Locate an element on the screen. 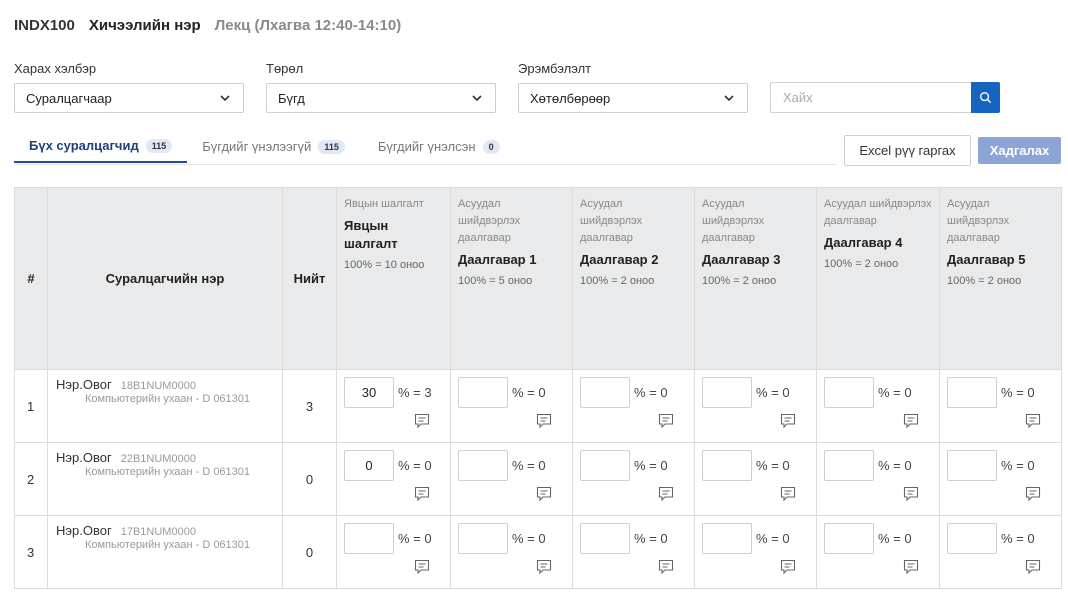 The height and width of the screenshot is (592, 1068). student-id: 17B1NUM0000 is located at coordinates (158, 532).